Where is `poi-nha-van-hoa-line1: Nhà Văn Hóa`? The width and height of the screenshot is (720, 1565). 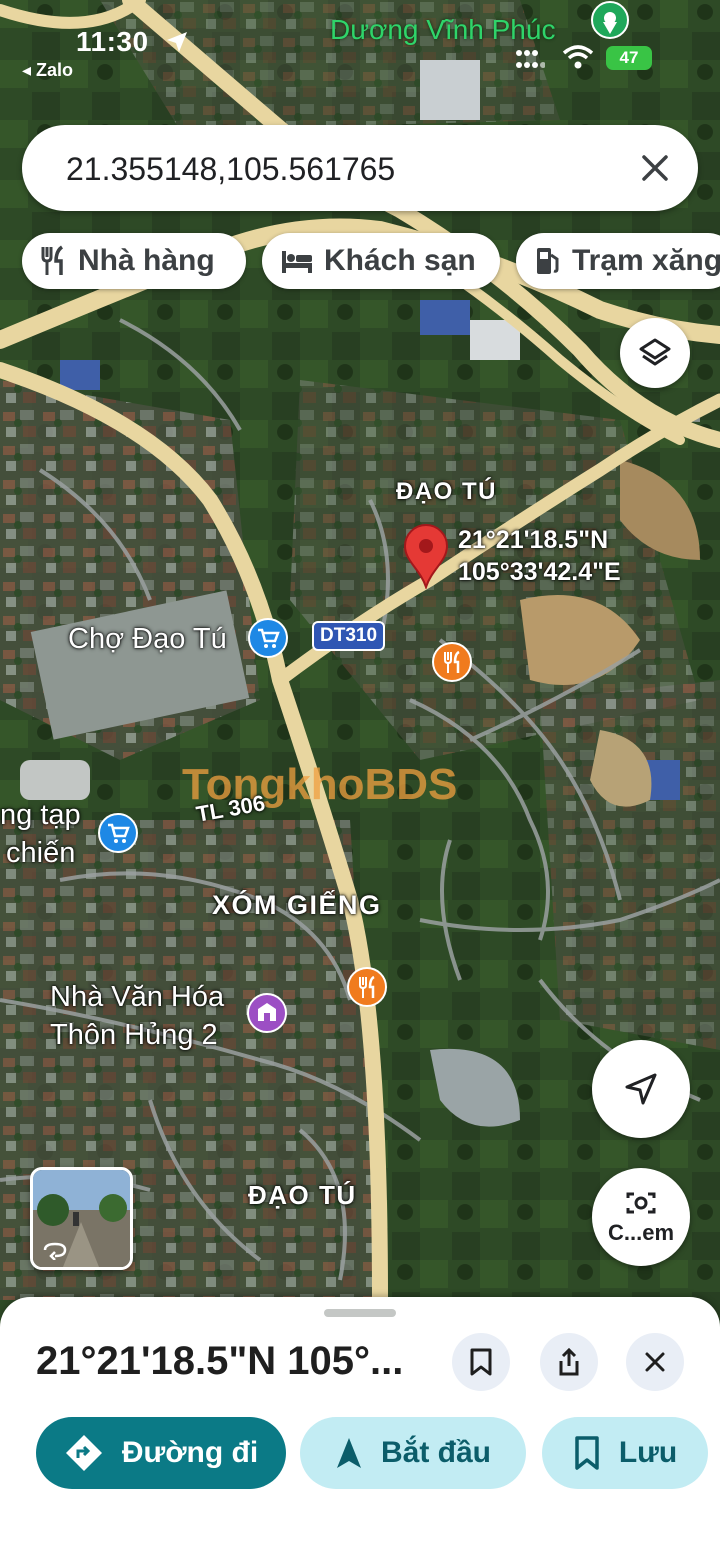
poi-nha-van-hoa-line1: Nhà Văn Hóa is located at coordinates (137, 997).